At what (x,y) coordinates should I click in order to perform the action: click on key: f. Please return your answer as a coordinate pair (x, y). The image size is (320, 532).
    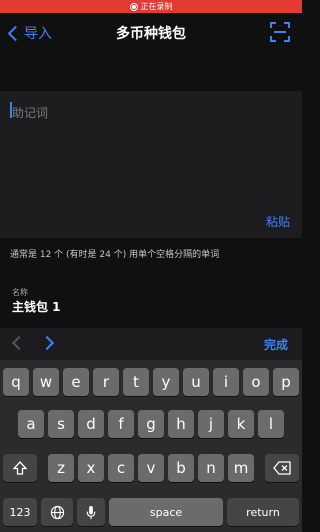
    Looking at the image, I should click on (121, 424).